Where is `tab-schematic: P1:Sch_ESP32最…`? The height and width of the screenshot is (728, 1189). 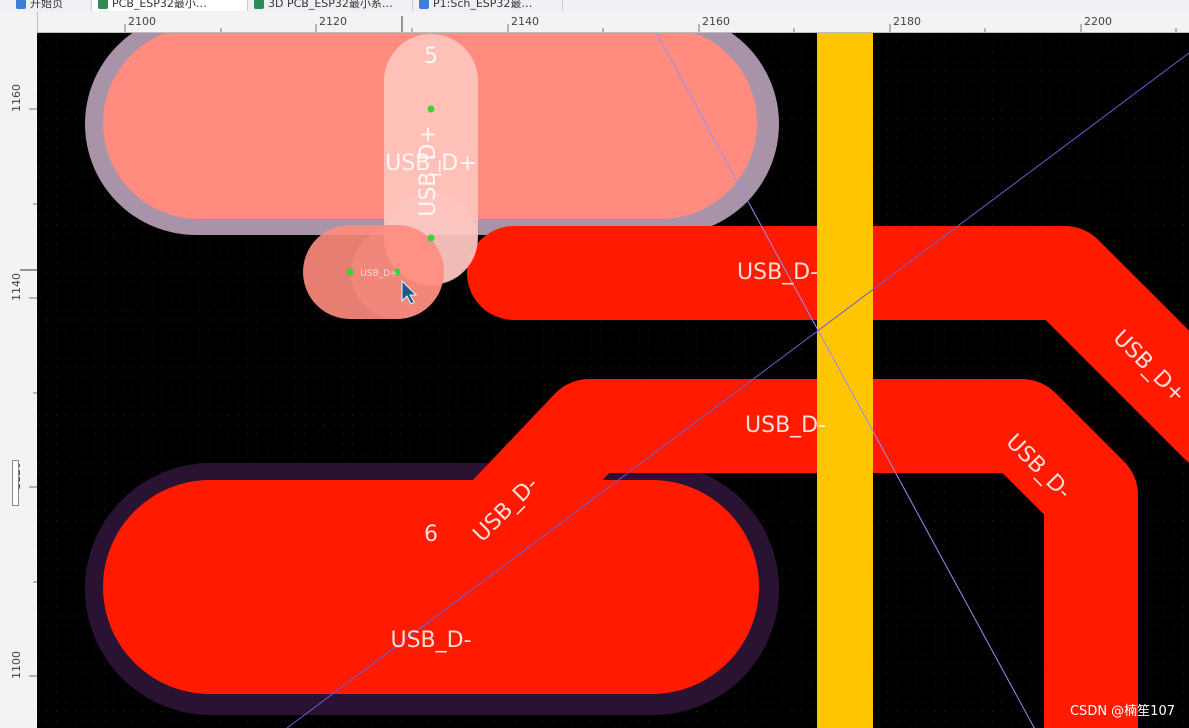 tab-schematic: P1:Sch_ESP32最… is located at coordinates (488, 5).